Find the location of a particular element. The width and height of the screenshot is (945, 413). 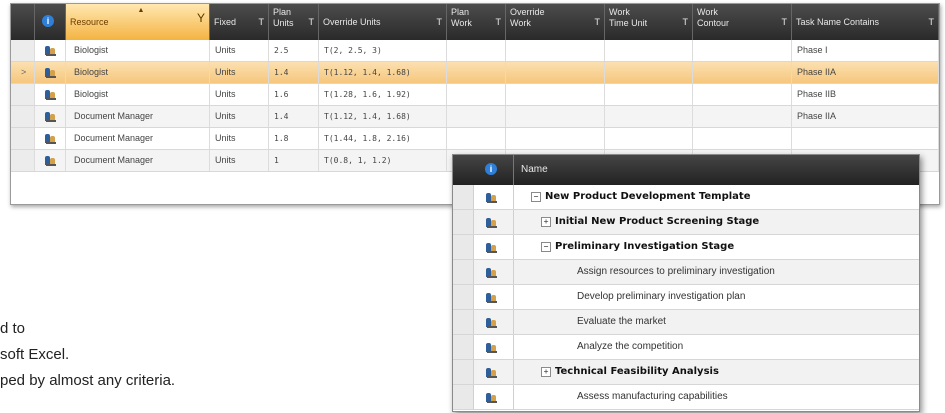

plan-units-cell: 1.6 is located at coordinates (294, 94).